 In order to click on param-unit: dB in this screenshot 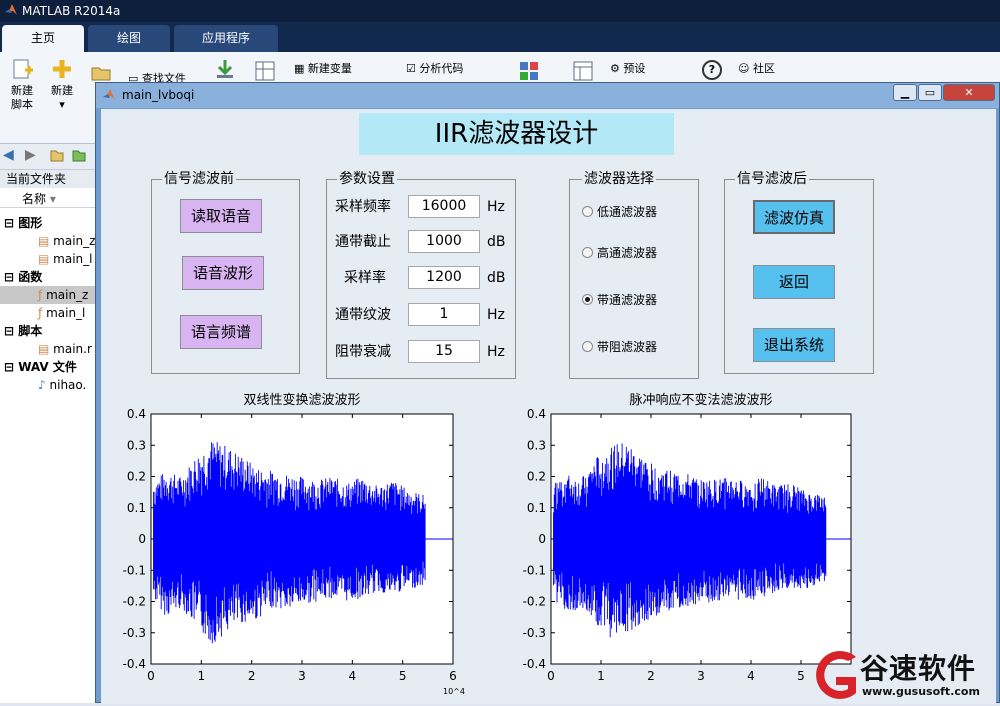, I will do `click(496, 242)`.